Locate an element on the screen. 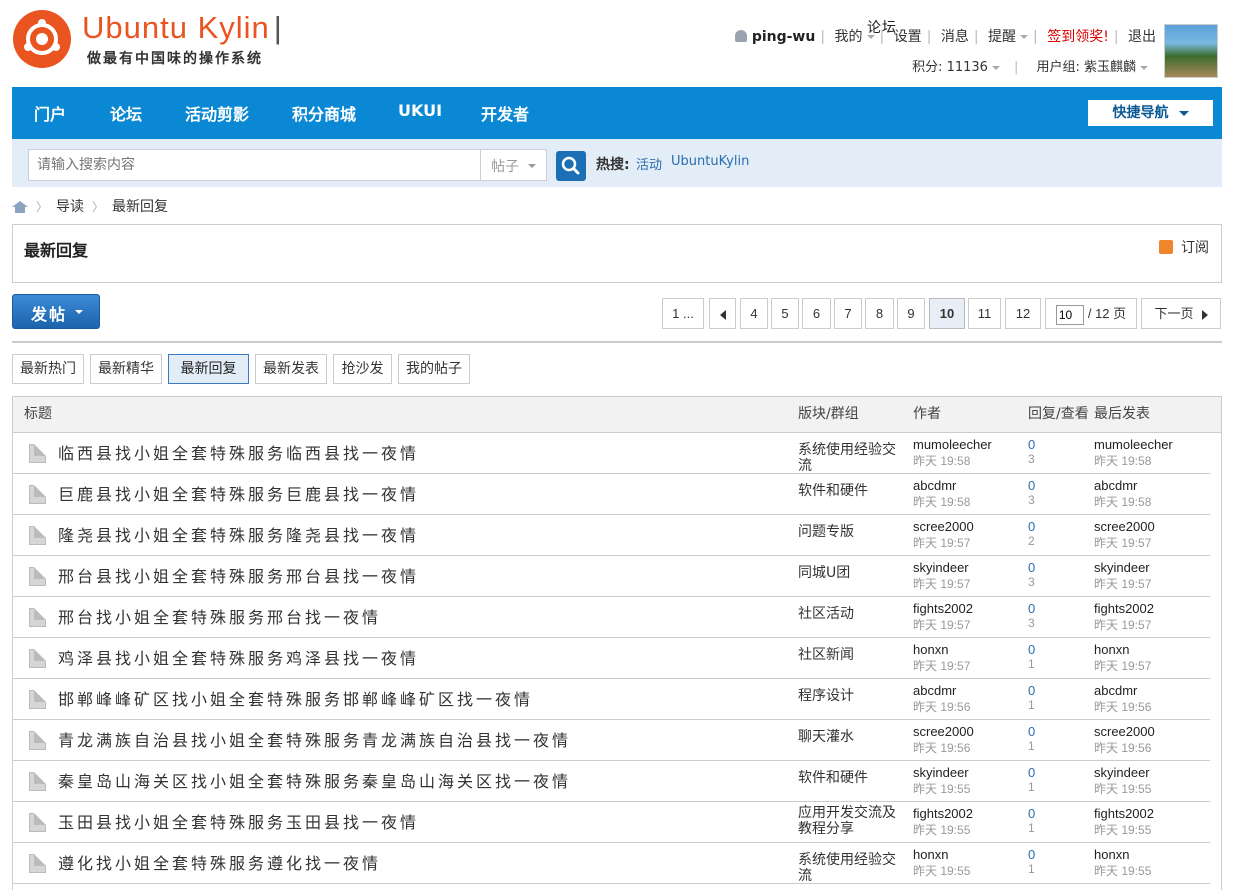  ubuntu-kylin-logo-icon is located at coordinates (42, 39).